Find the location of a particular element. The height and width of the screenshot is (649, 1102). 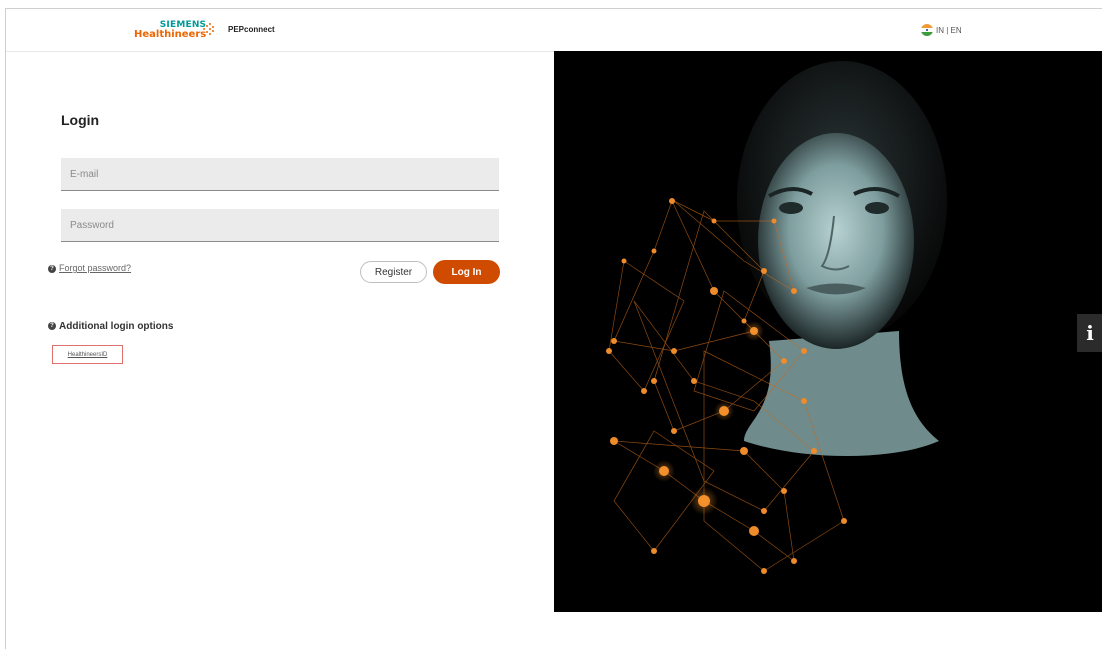

forgot-password-link: Forgot password? is located at coordinates (95, 268).